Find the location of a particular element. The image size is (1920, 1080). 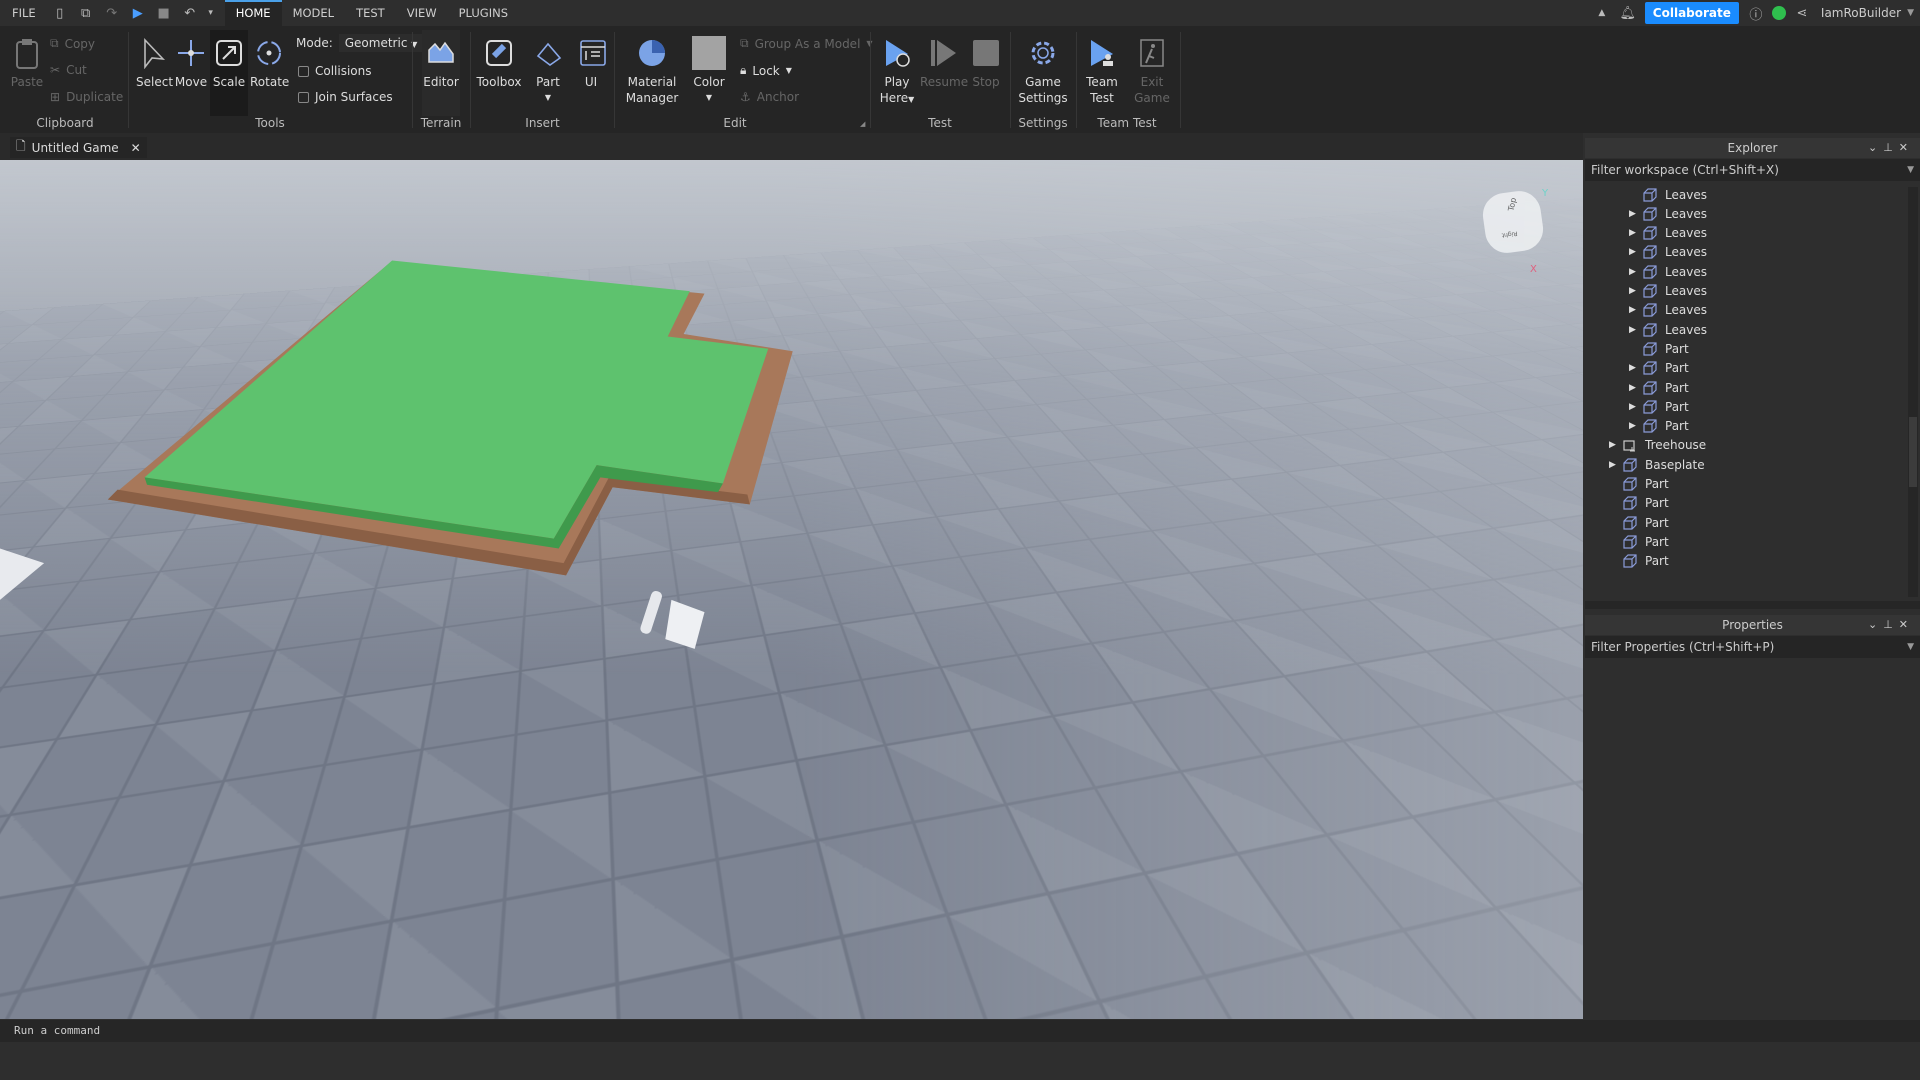

properties-filter-input: Filter Properties (Ctrl+Shift+P) ▼ is located at coordinates (1752, 647).